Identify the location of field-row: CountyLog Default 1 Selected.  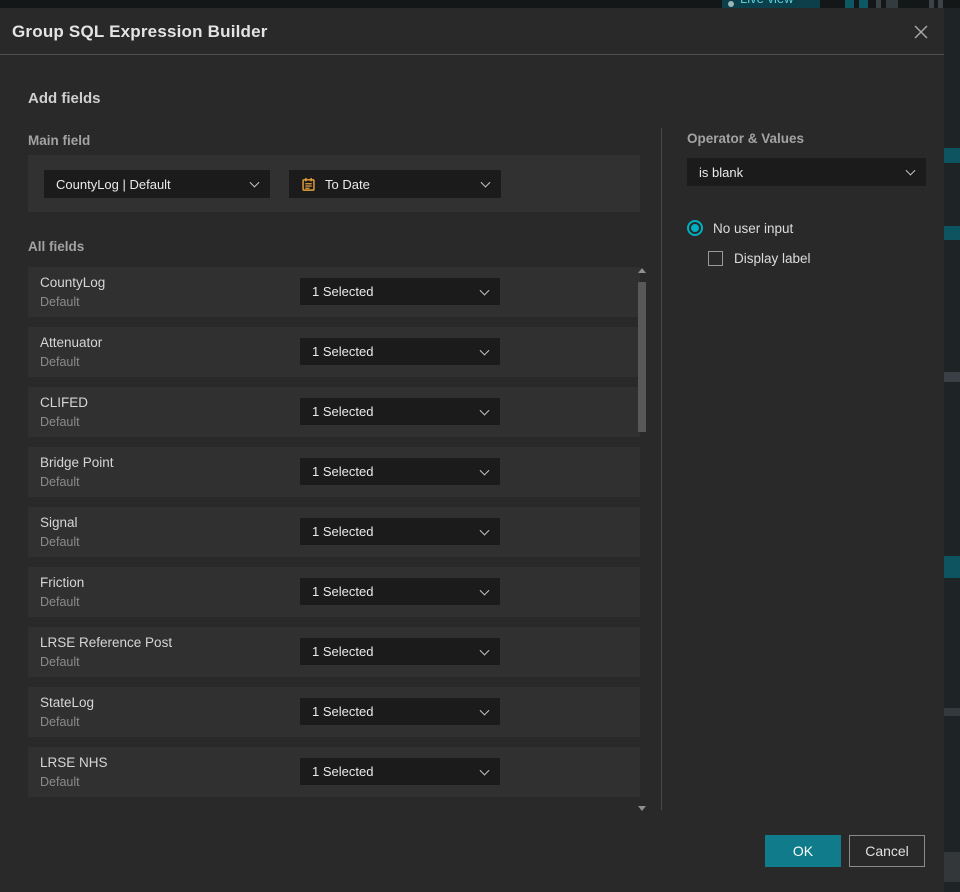
(334, 292).